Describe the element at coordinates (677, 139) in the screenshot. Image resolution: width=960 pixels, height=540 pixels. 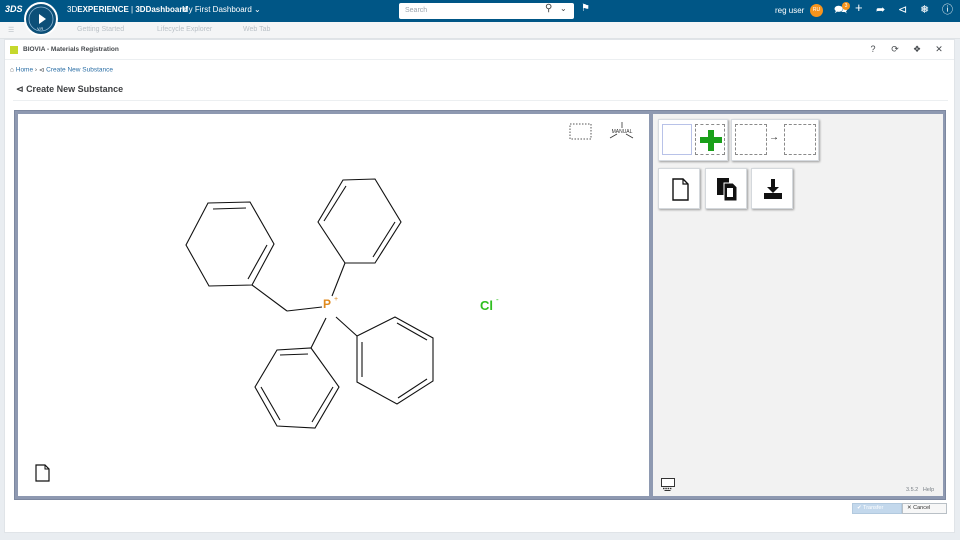
I see `fragment-slot` at that location.